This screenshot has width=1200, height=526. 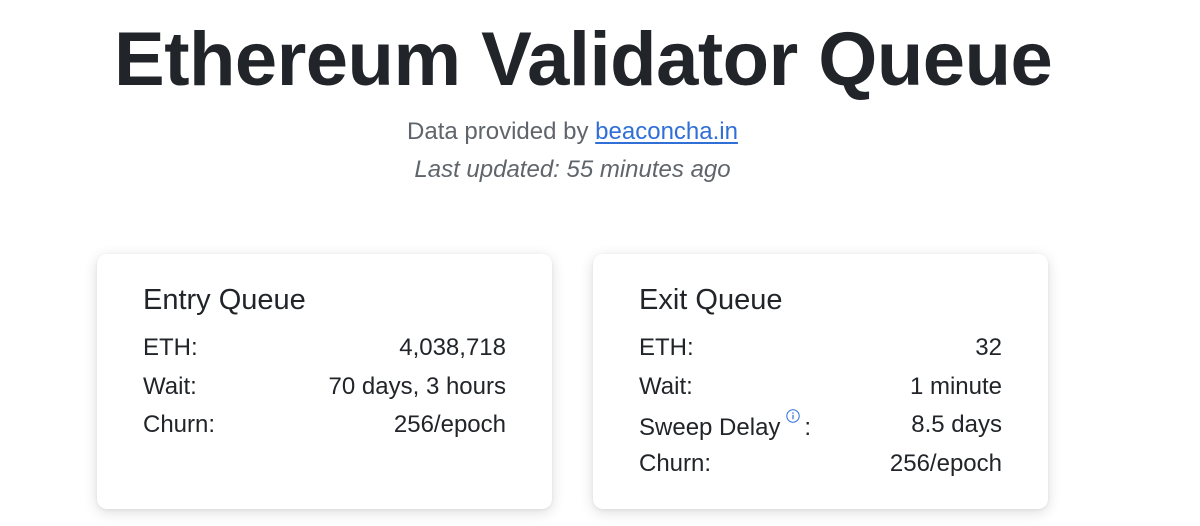 I want to click on entry-wait-row: Wait: 70 days, 3 hours, so click(x=324, y=387).